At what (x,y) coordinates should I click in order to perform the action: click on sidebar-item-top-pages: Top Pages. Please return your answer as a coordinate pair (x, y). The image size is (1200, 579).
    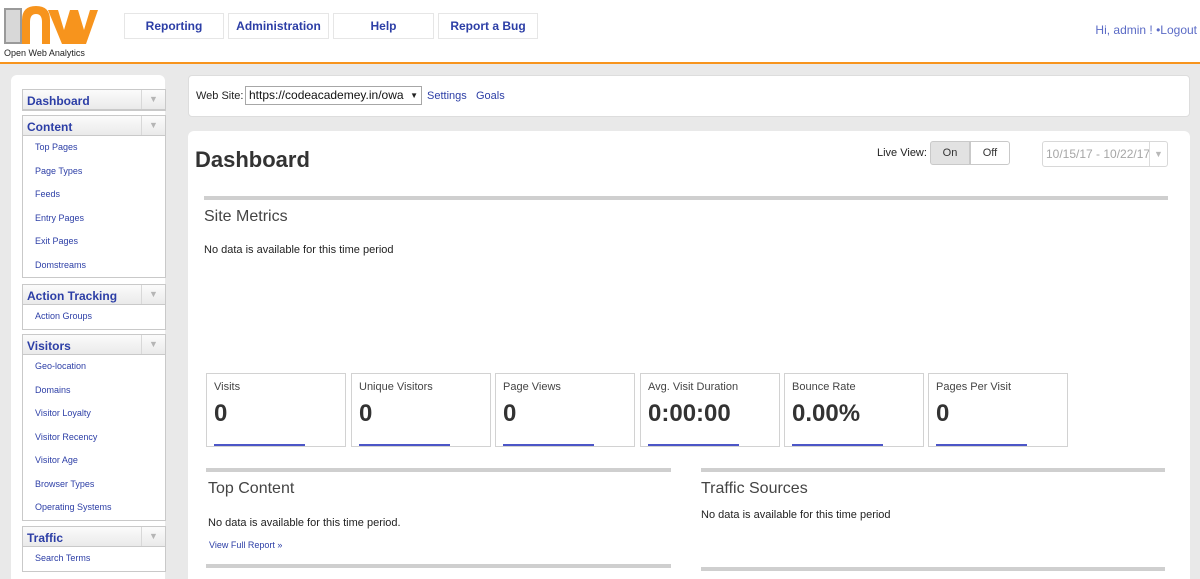
    Looking at the image, I should click on (94, 148).